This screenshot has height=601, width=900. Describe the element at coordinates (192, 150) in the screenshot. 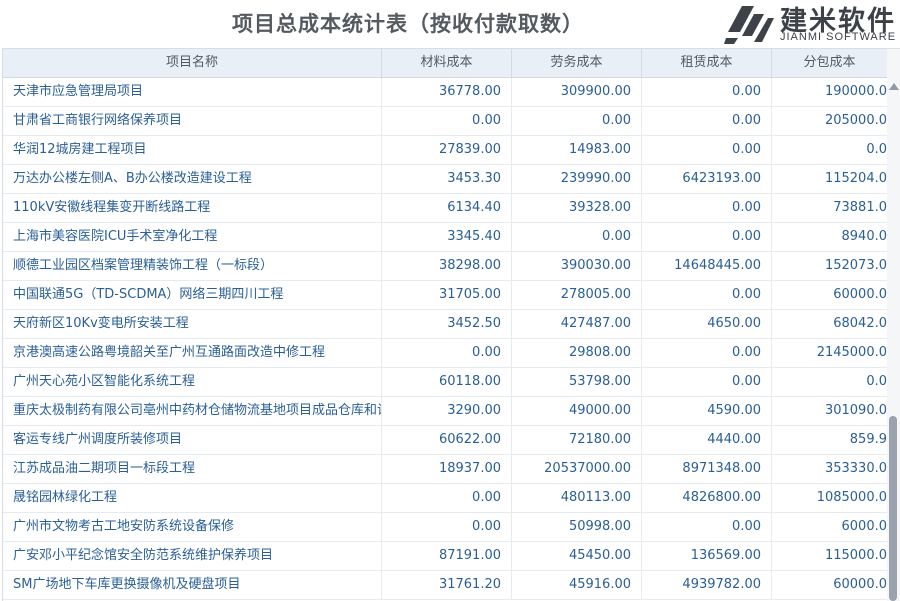

I see `project-name-cell: 华润12城房建工程项目` at that location.